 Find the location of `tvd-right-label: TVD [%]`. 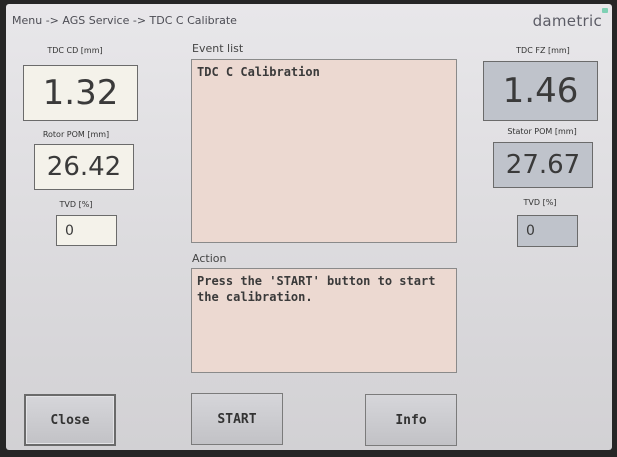

tvd-right-label: TVD [%] is located at coordinates (540, 202).